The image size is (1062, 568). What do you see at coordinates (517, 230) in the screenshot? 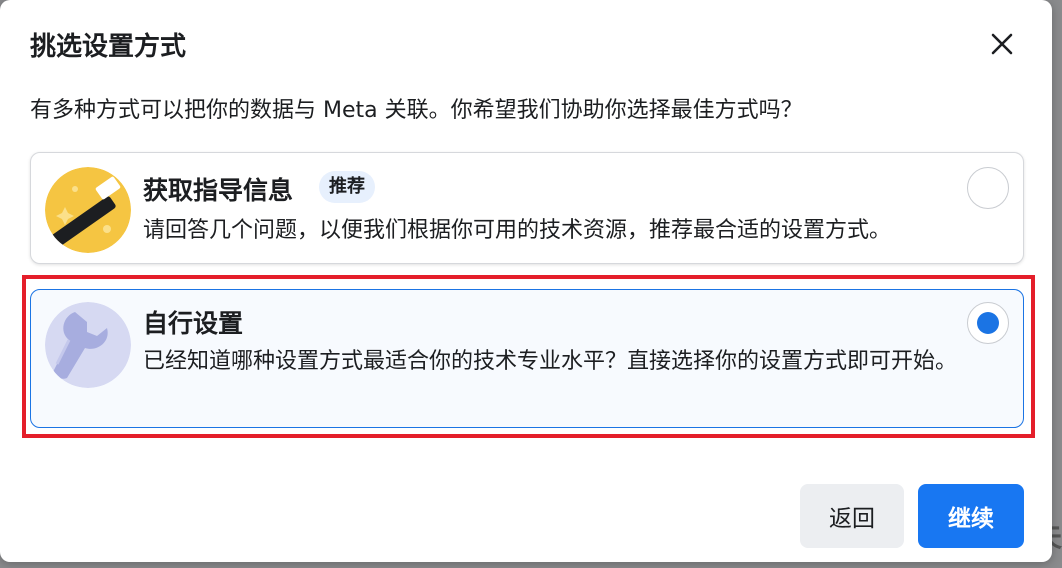
I see `option-description: 请回答几个问题，以便我们根据你可用的技术资源，推荐最合适的设置方式。` at bounding box center [517, 230].